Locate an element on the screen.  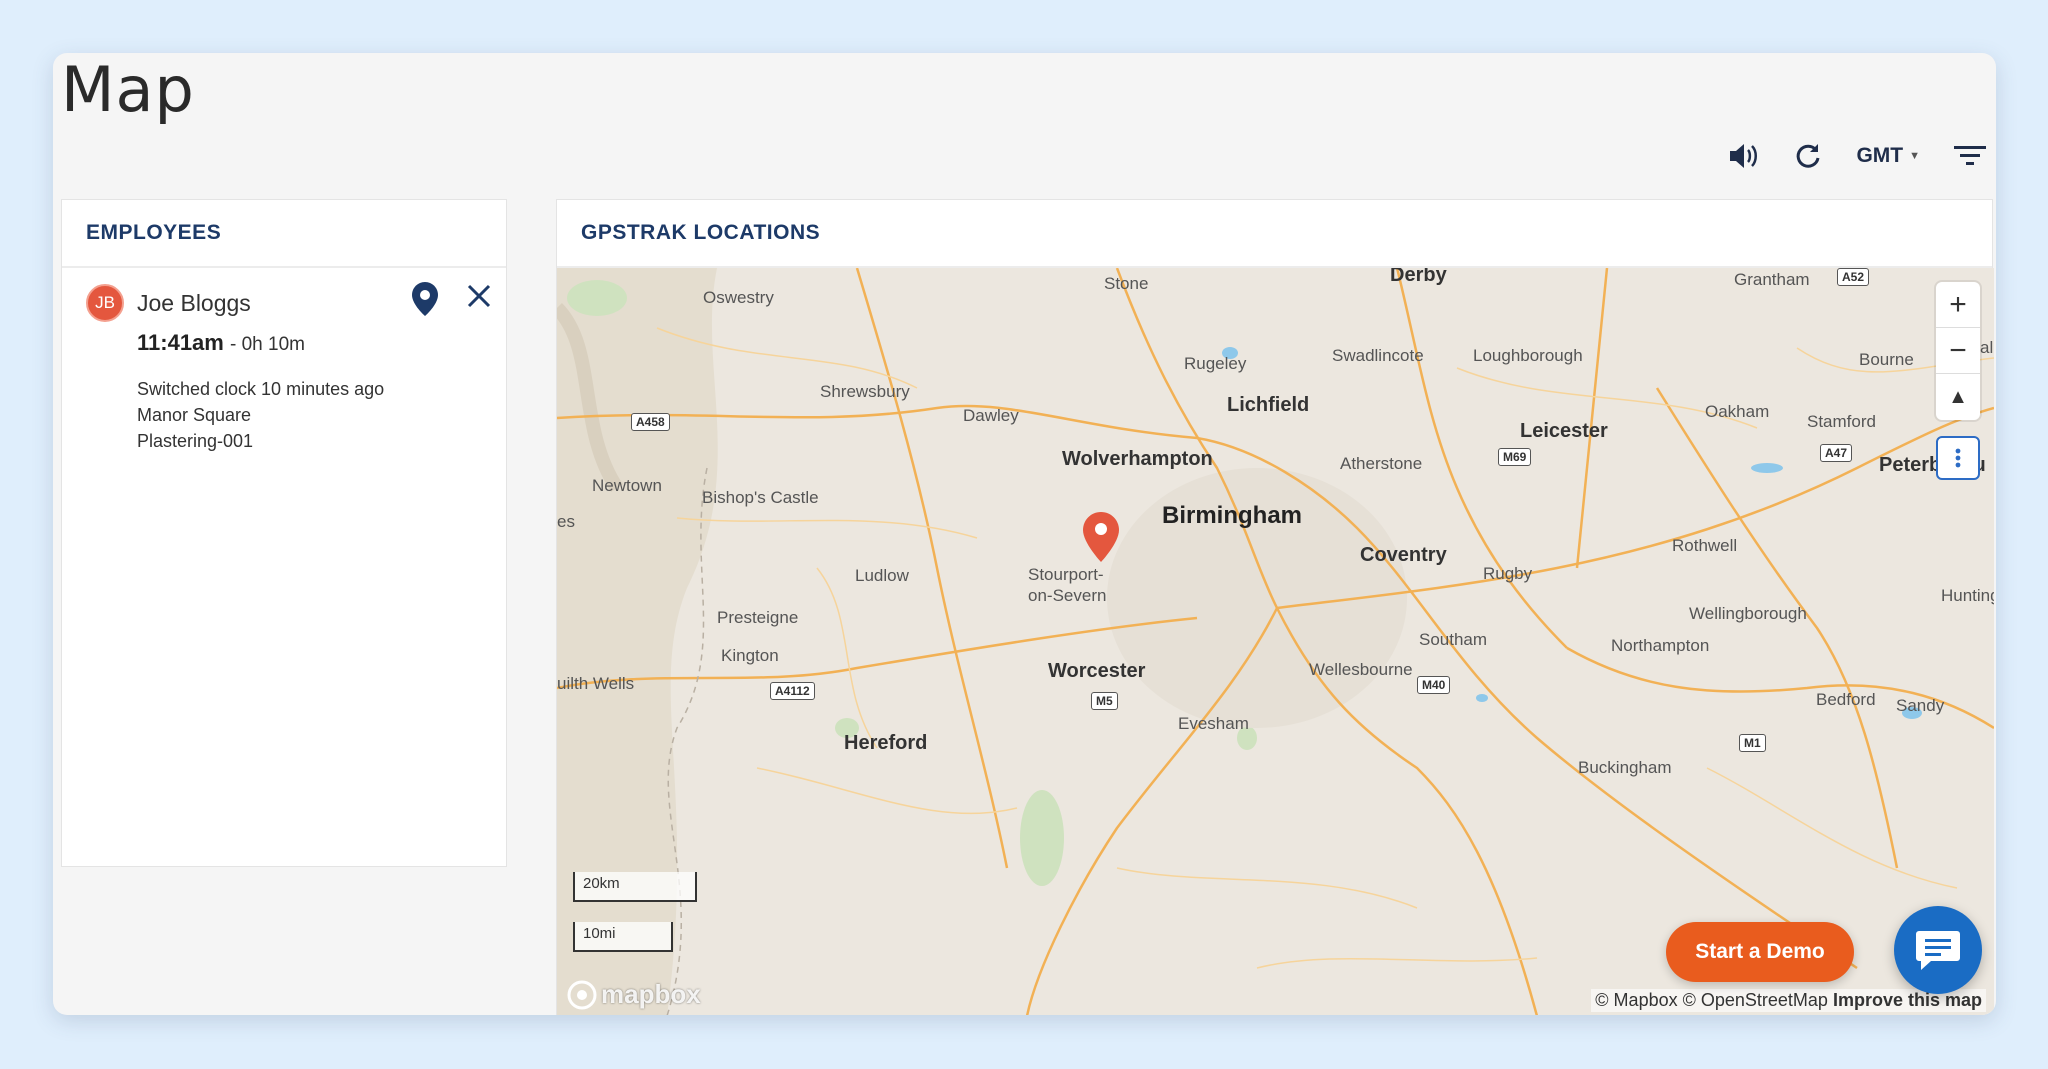
place-label: Wellingborough is located at coordinates (1748, 613).